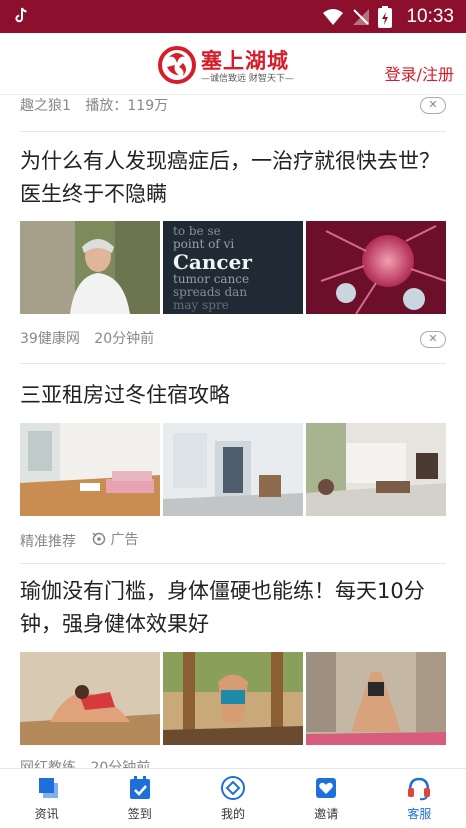  Describe the element at coordinates (326, 788) in the screenshot. I see `invite-icon` at that location.